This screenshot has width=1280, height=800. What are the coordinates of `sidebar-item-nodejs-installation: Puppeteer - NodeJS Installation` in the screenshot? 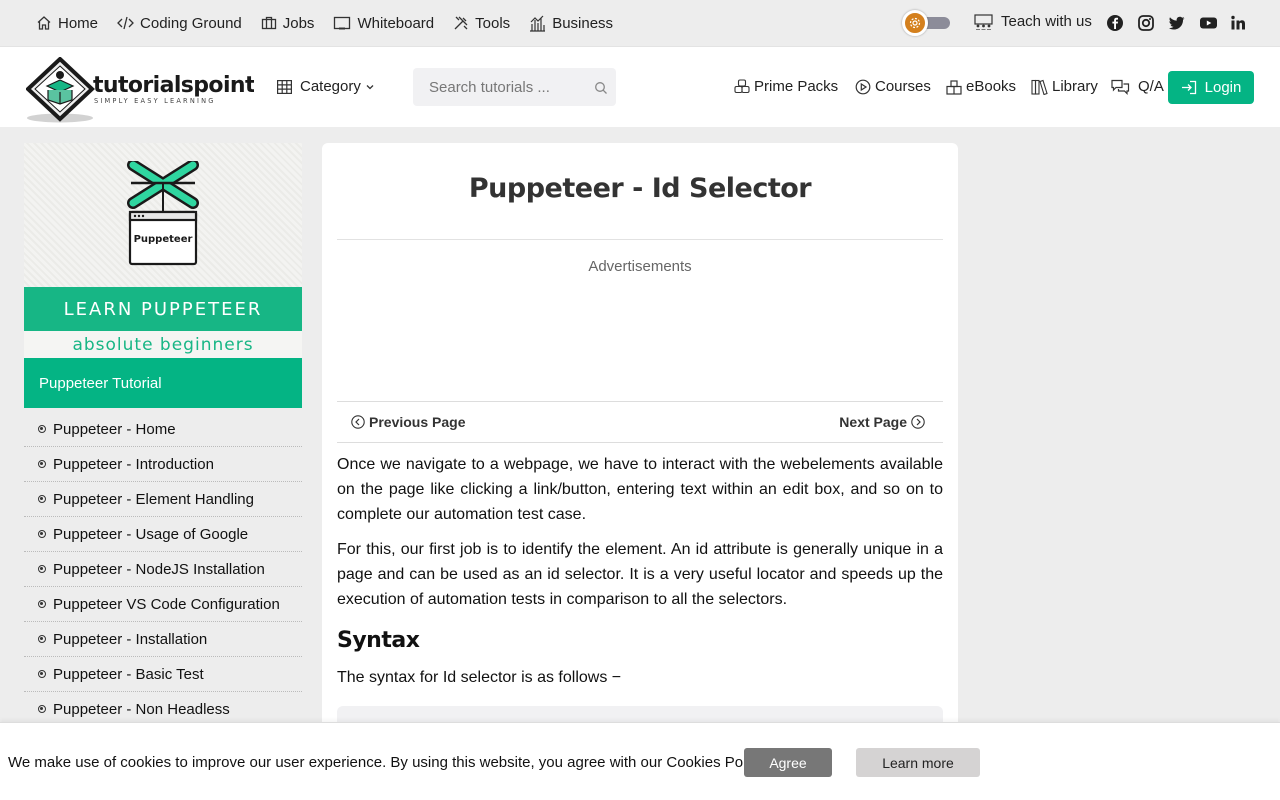 It's located at (163, 569).